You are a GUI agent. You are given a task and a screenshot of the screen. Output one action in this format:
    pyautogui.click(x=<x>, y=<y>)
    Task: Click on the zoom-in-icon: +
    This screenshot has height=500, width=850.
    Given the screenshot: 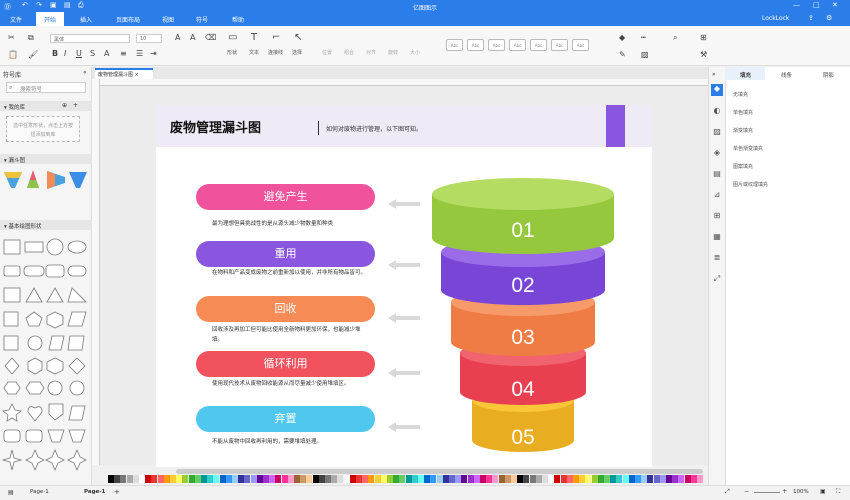 What is the action you would take?
    pyautogui.click(x=784, y=491)
    